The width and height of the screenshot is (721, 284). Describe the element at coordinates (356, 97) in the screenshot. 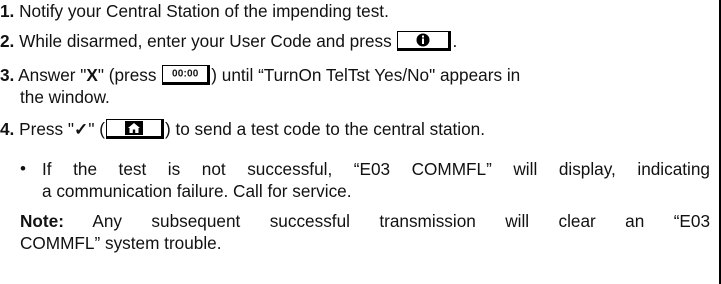

I see `step-3-continued: the window.` at that location.